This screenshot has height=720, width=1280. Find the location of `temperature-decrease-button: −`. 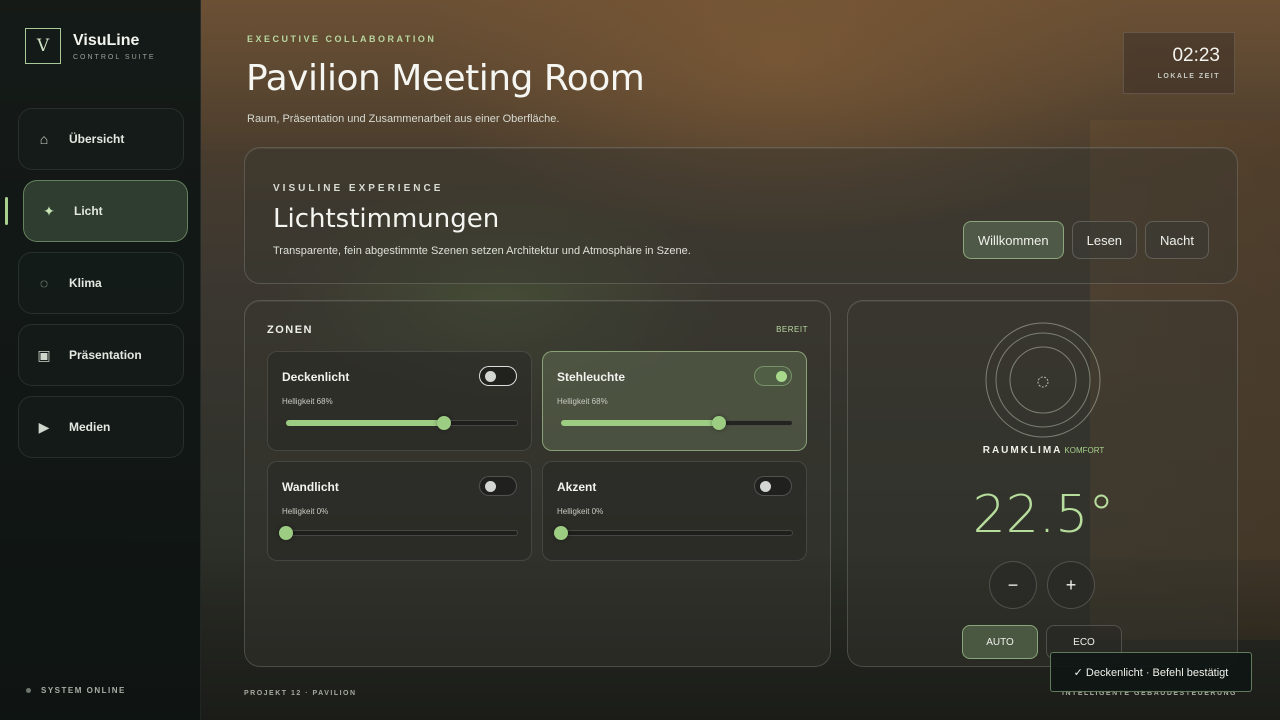

temperature-decrease-button: − is located at coordinates (1013, 585).